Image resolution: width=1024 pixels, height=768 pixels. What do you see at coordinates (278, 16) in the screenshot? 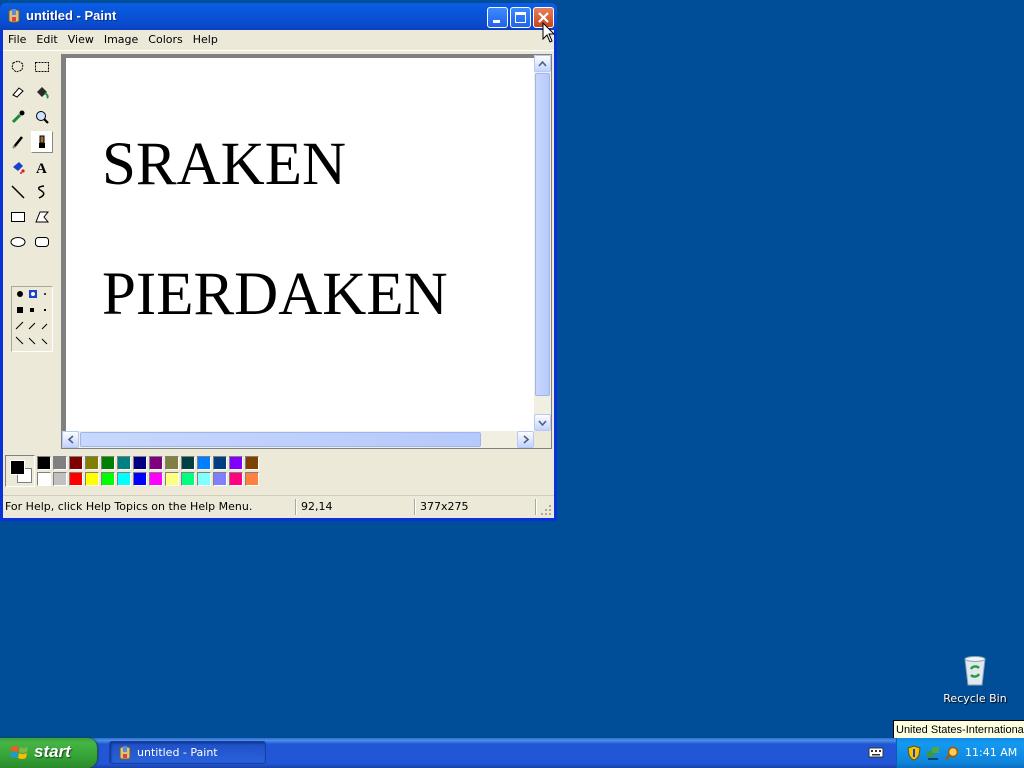
I see `title-bar: untitled - Paint` at bounding box center [278, 16].